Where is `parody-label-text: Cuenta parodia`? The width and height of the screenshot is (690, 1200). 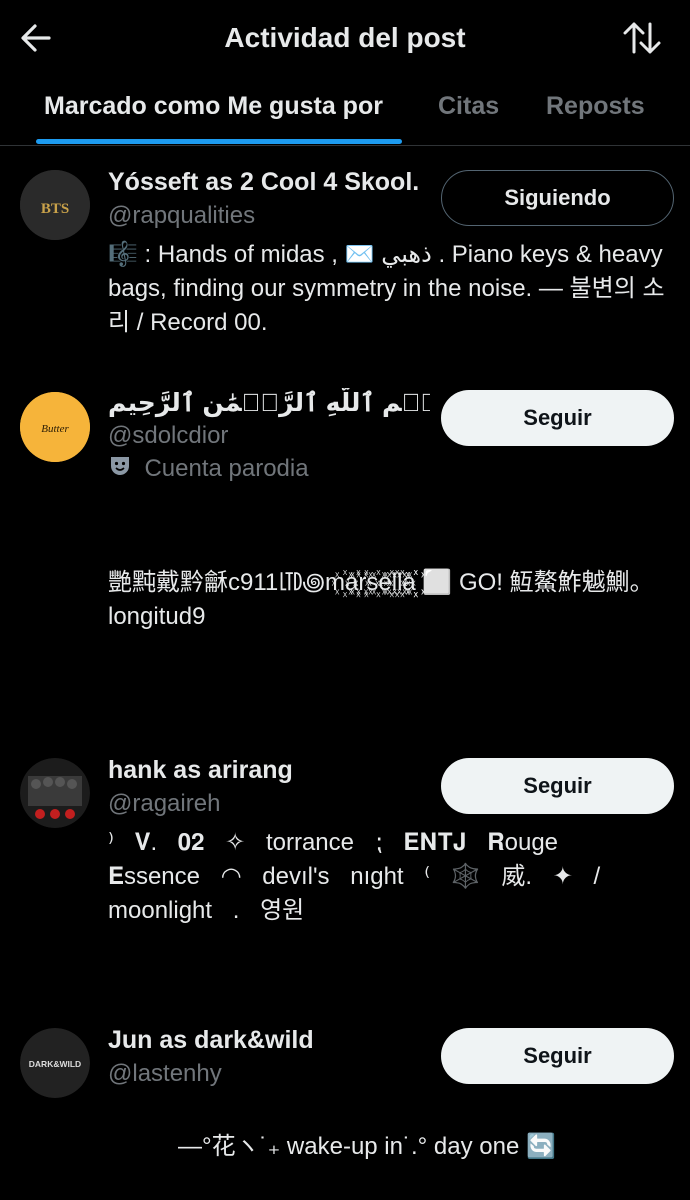 parody-label-text: Cuenta parodia is located at coordinates (226, 468).